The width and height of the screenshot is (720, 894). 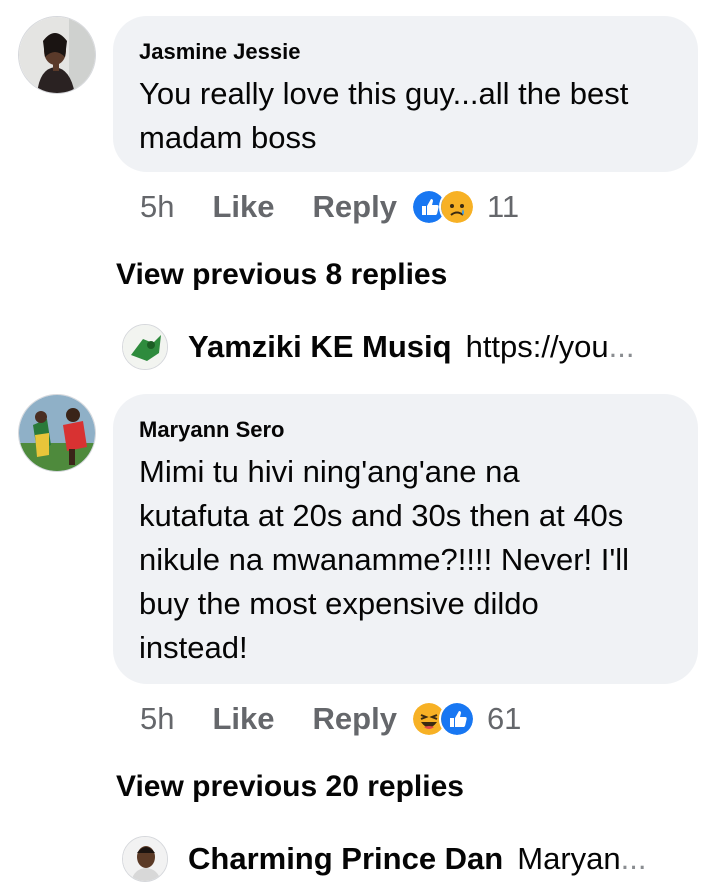 I want to click on reply-author-name: Charming Prince Dan, so click(x=345, y=859).